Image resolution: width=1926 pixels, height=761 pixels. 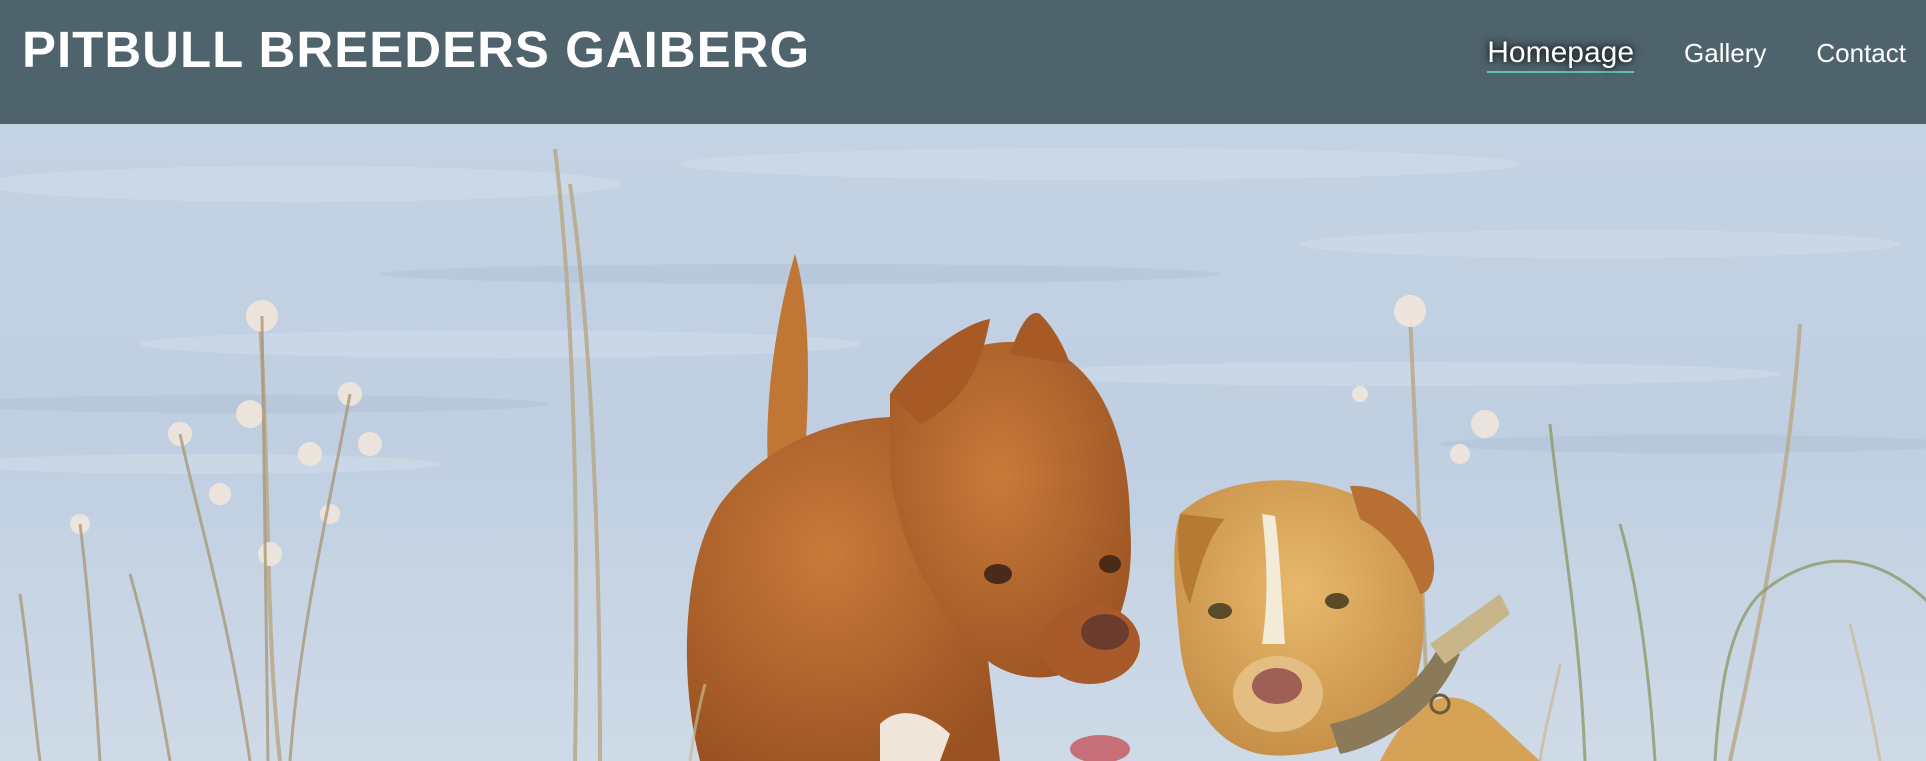 What do you see at coordinates (1861, 53) in the screenshot?
I see `nav-link-contact: Contact` at bounding box center [1861, 53].